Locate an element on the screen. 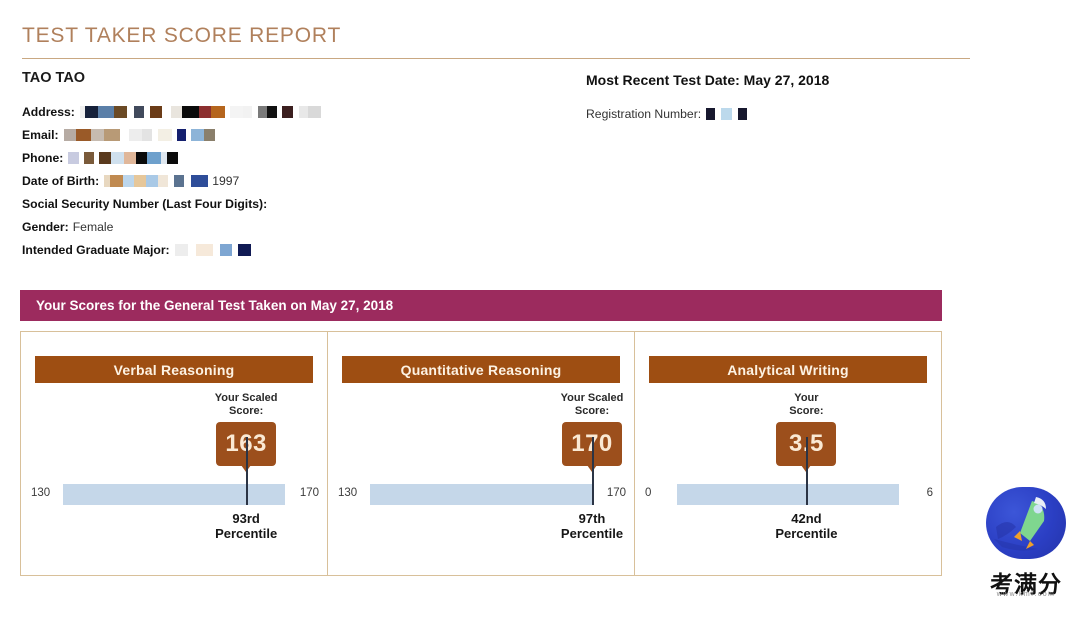 Image resolution: width=1080 pixels, height=622 pixels. percentile-number: 93rd is located at coordinates (246, 518).